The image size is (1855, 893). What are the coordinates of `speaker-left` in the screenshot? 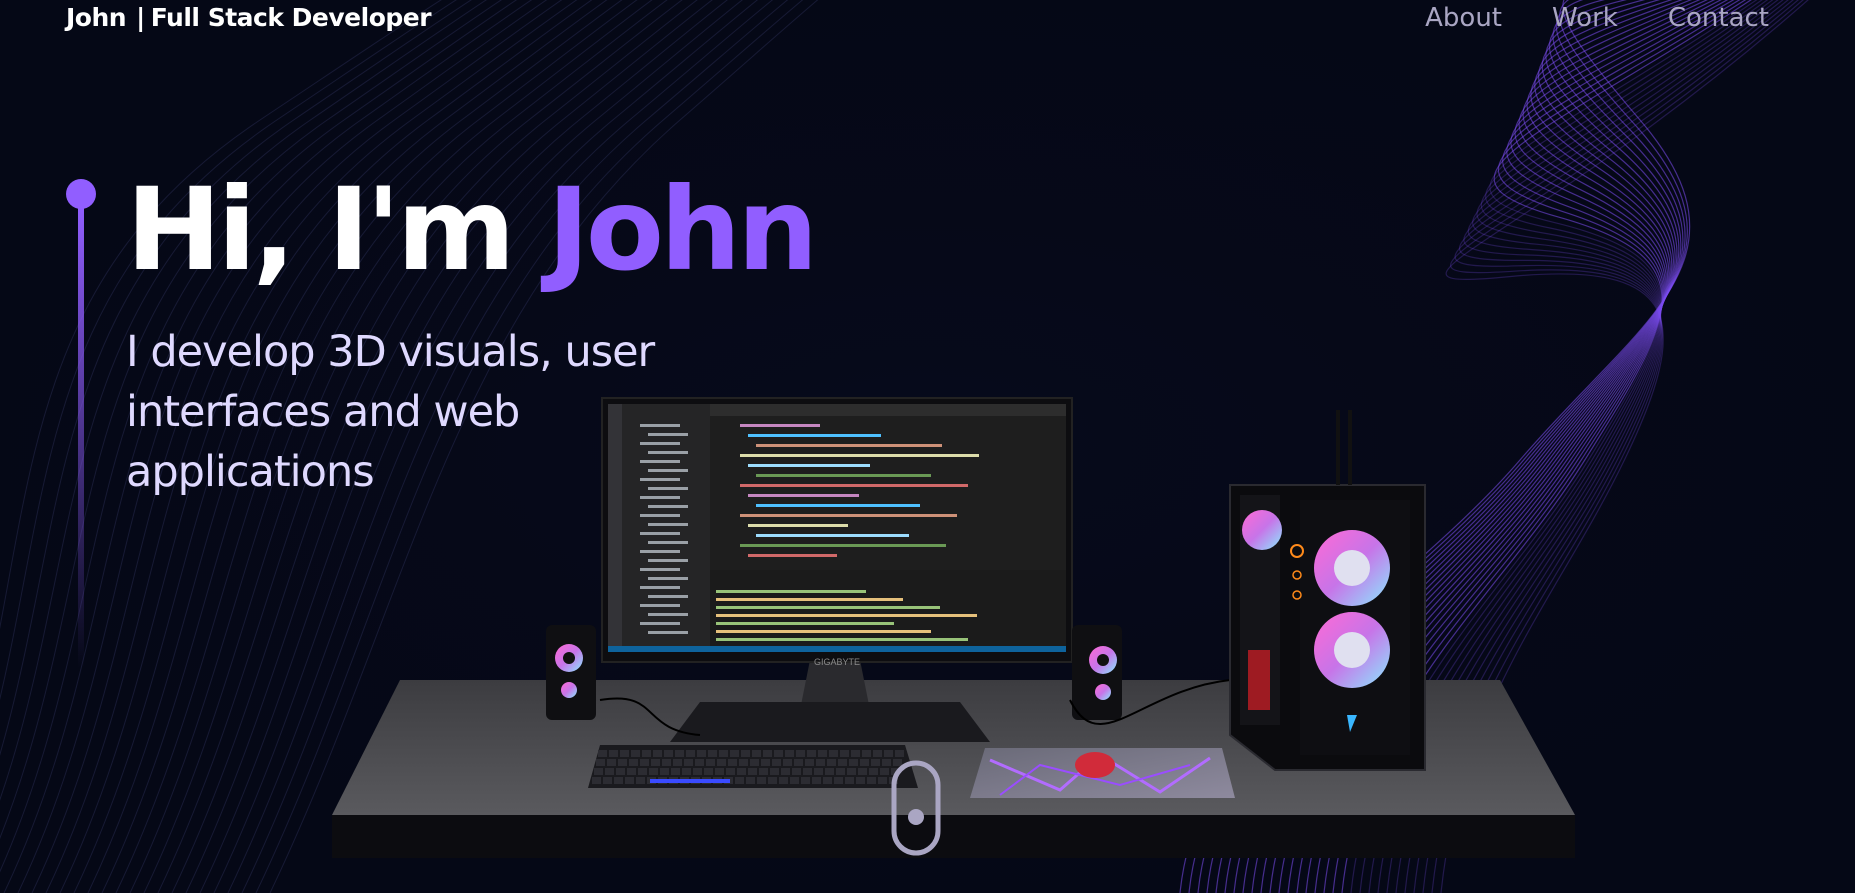 It's located at (571, 672).